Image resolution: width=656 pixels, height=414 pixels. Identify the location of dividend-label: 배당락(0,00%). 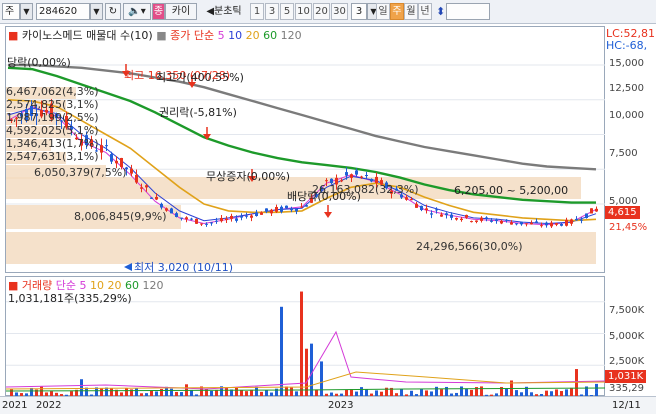
(324, 196).